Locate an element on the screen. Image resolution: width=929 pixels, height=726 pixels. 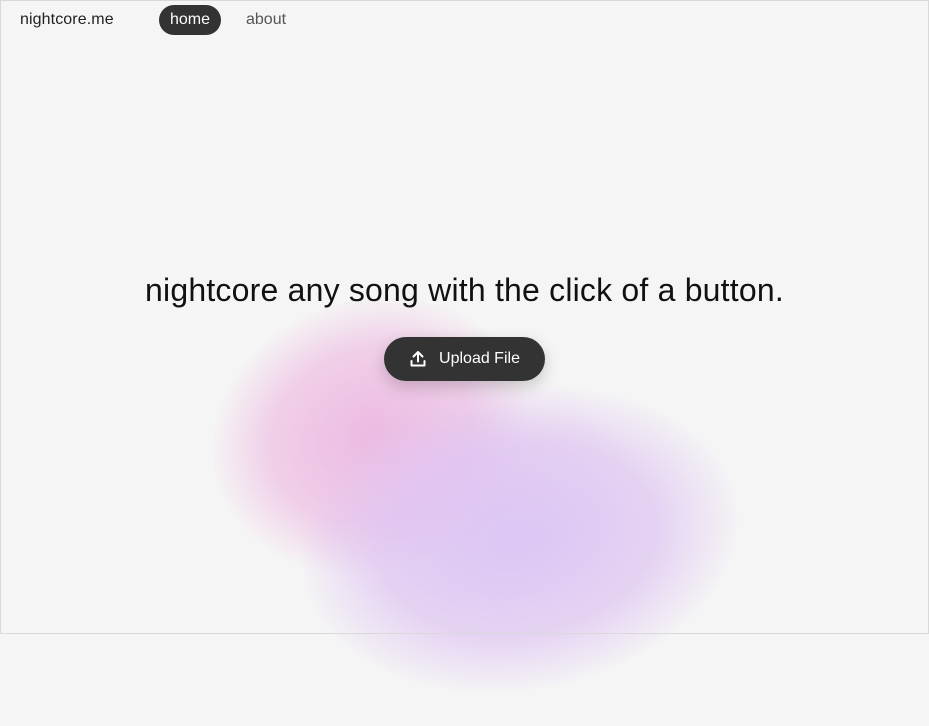
upload-file-button: Upload File is located at coordinates (464, 359).